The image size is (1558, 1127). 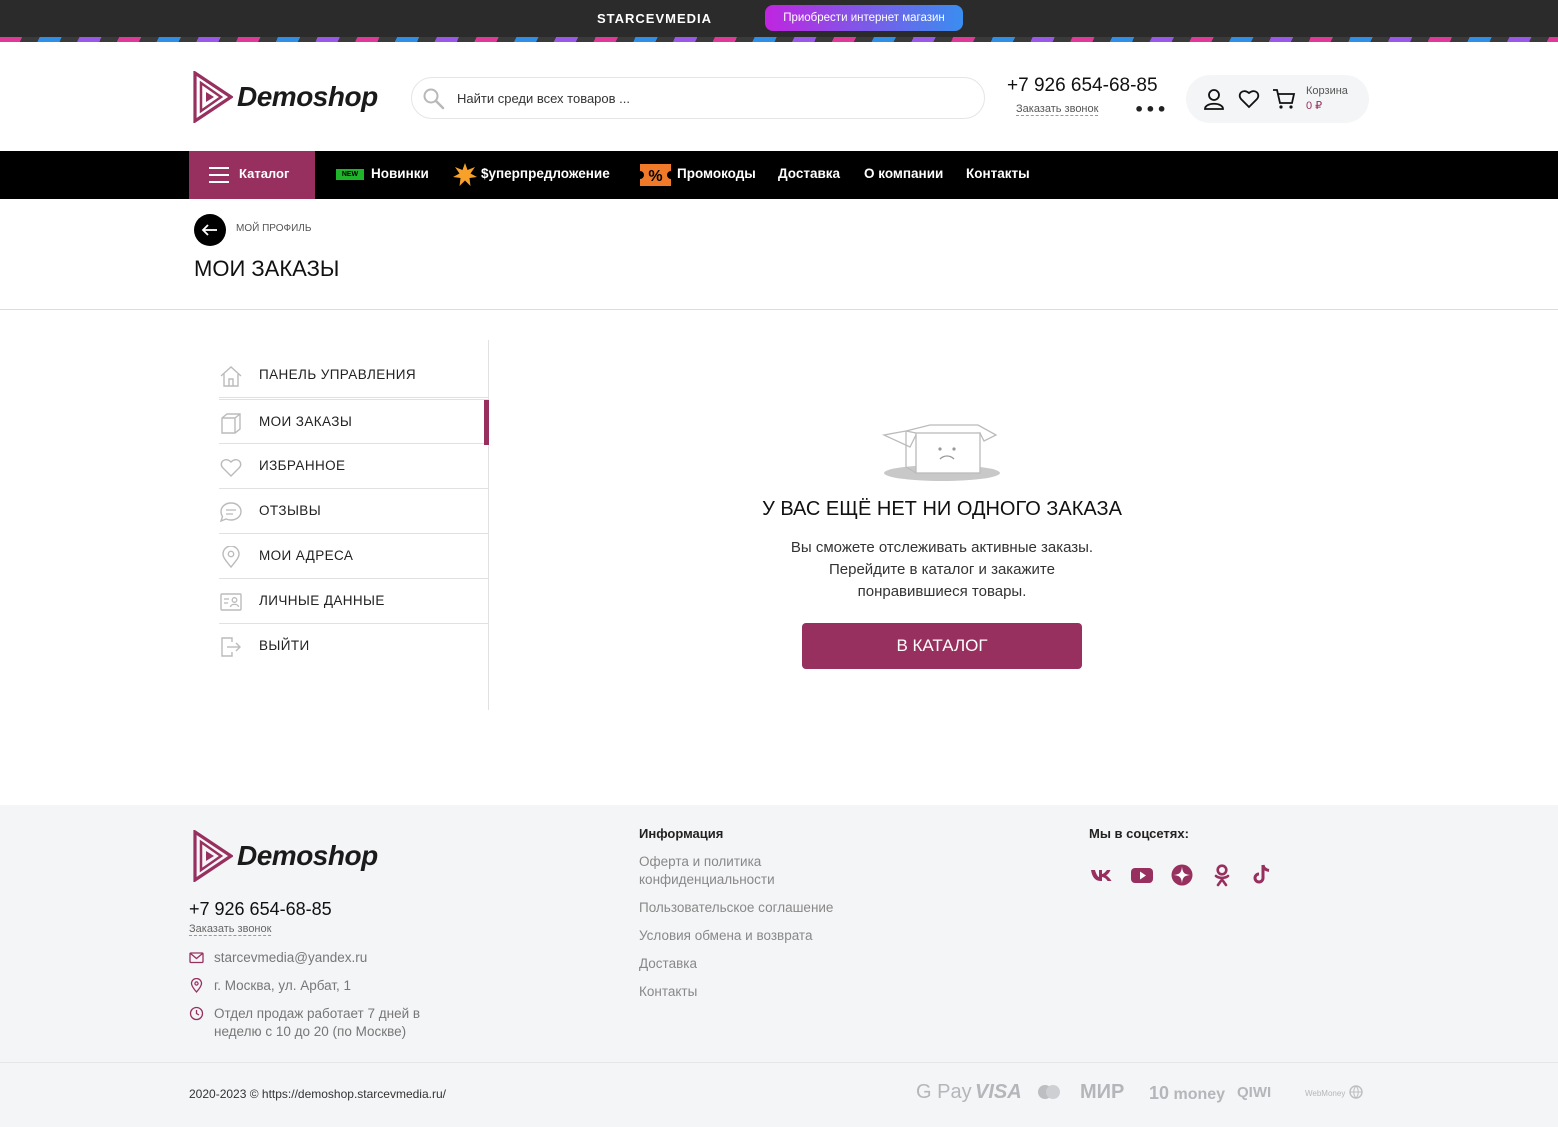 What do you see at coordinates (779, 39) in the screenshot?
I see `decorative-stripe` at bounding box center [779, 39].